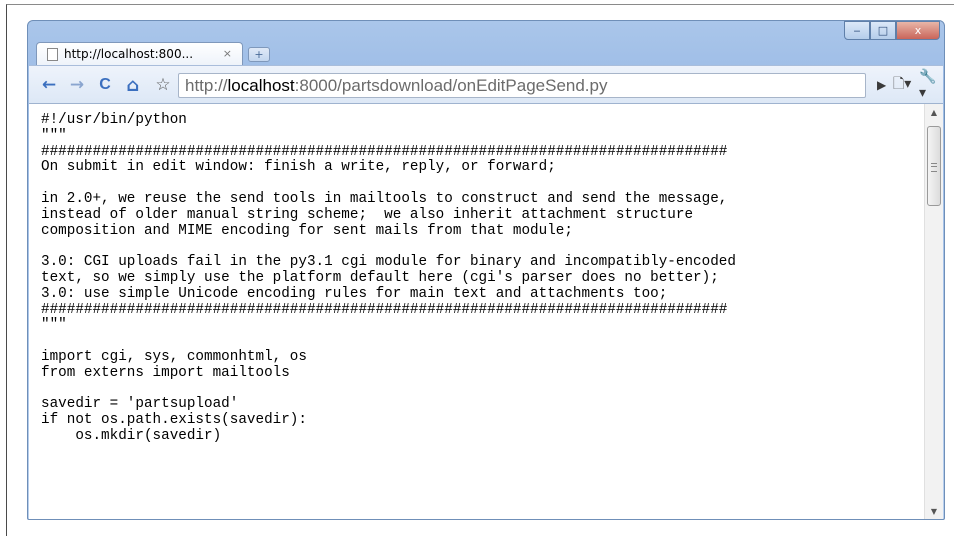  What do you see at coordinates (259, 54) in the screenshot?
I see `new-tab-button: +` at bounding box center [259, 54].